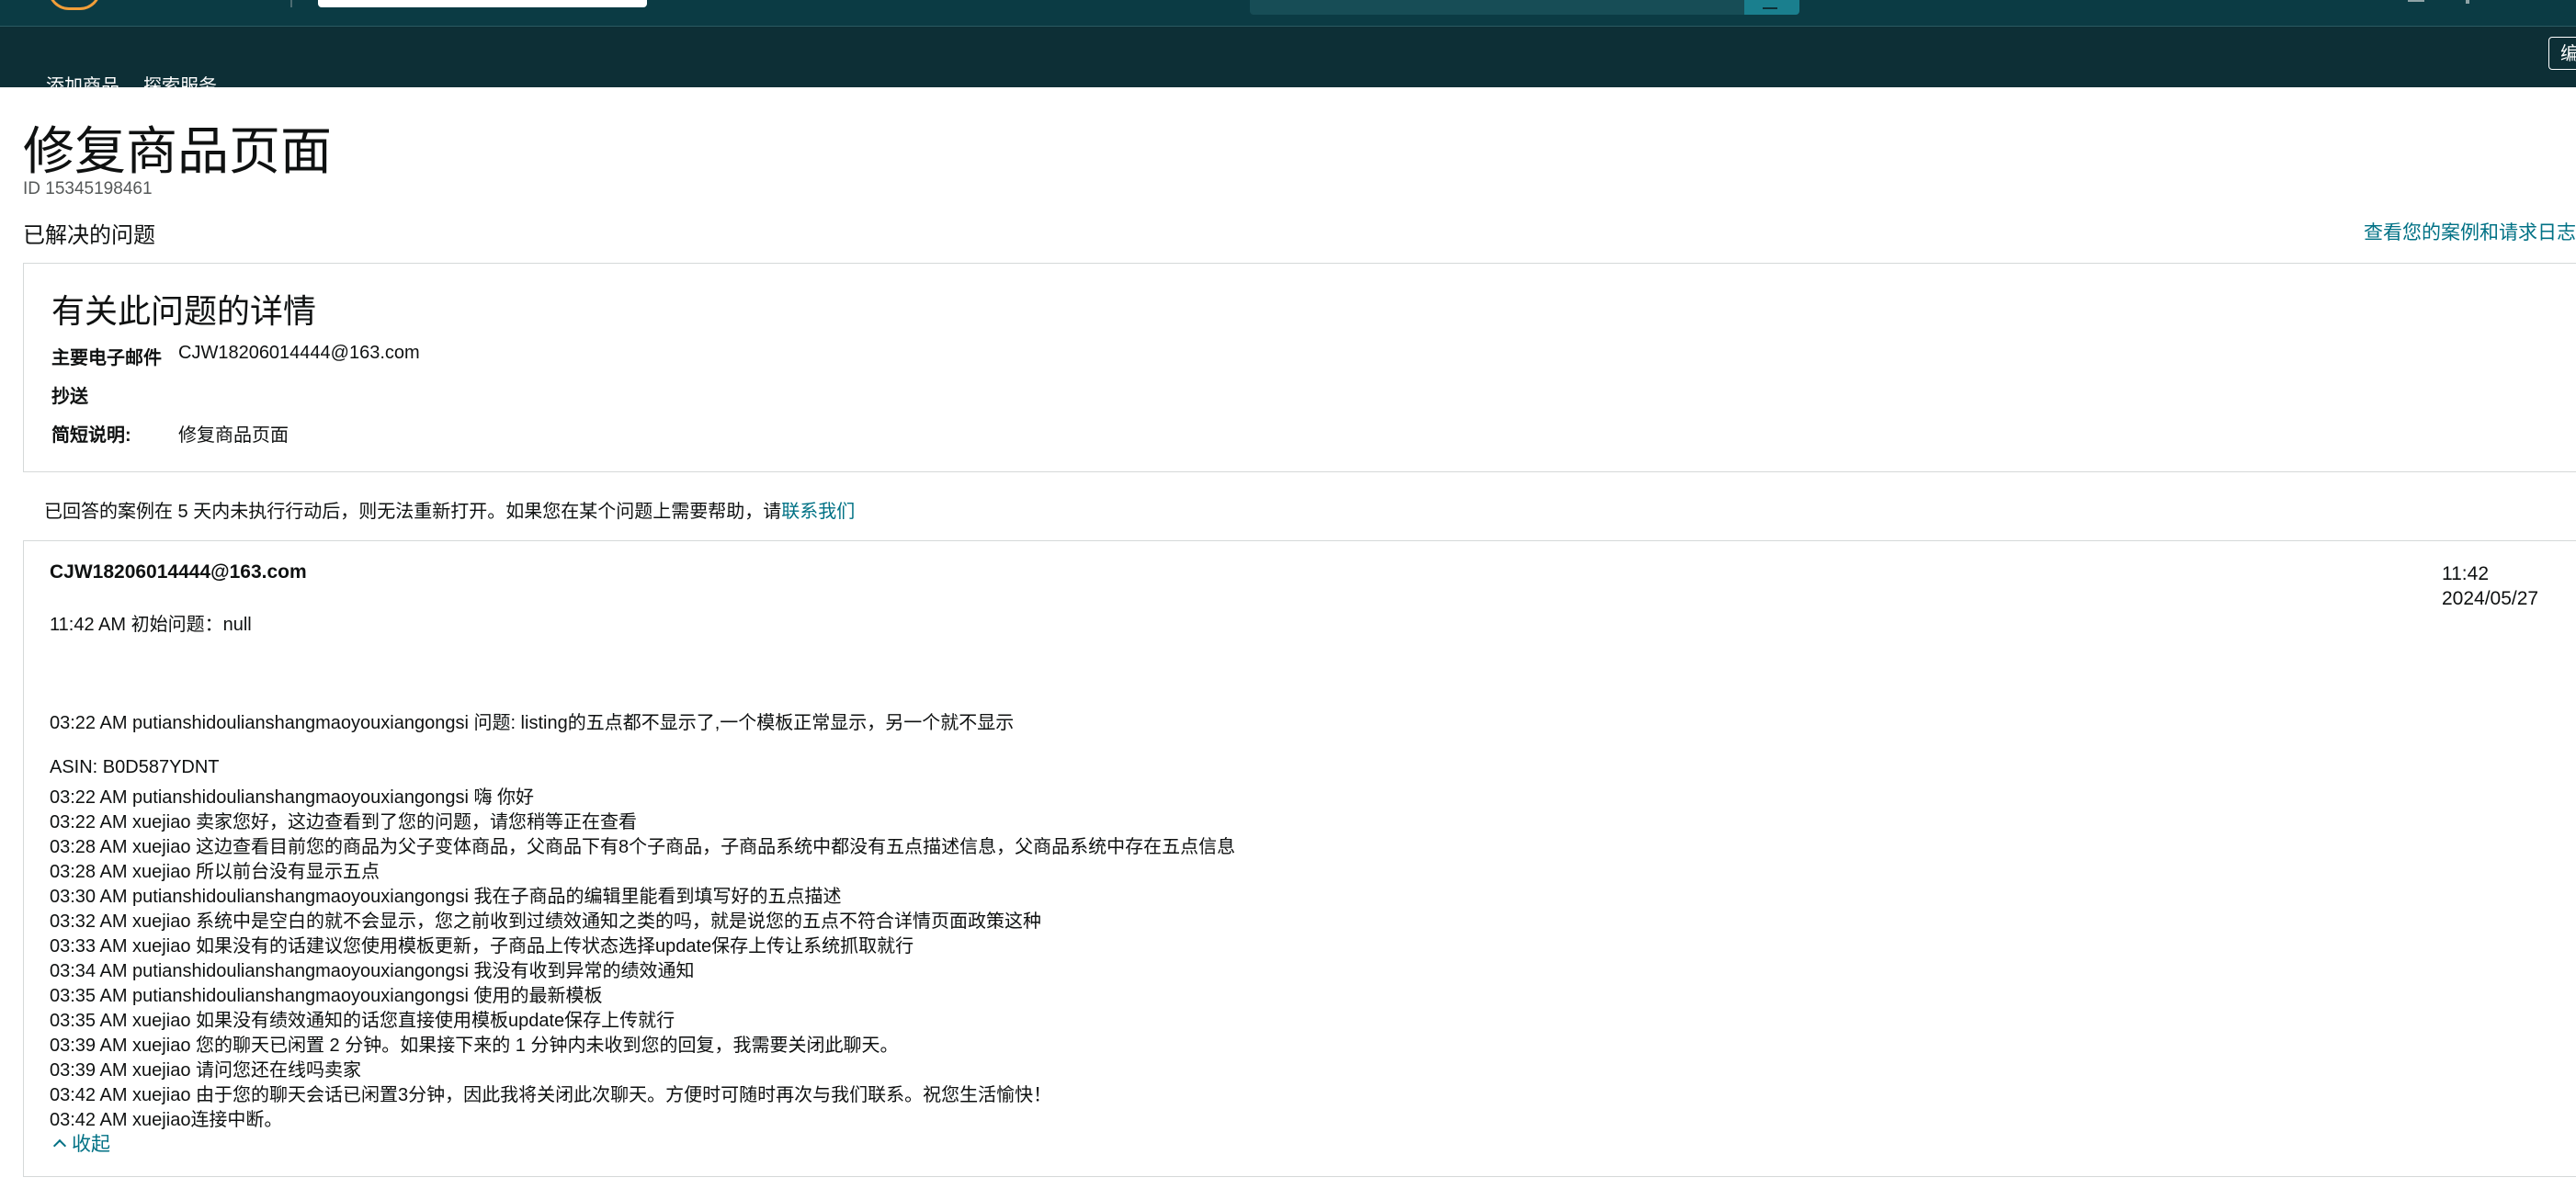 Image resolution: width=2576 pixels, height=1200 pixels. I want to click on header-divider, so click(291, 4).